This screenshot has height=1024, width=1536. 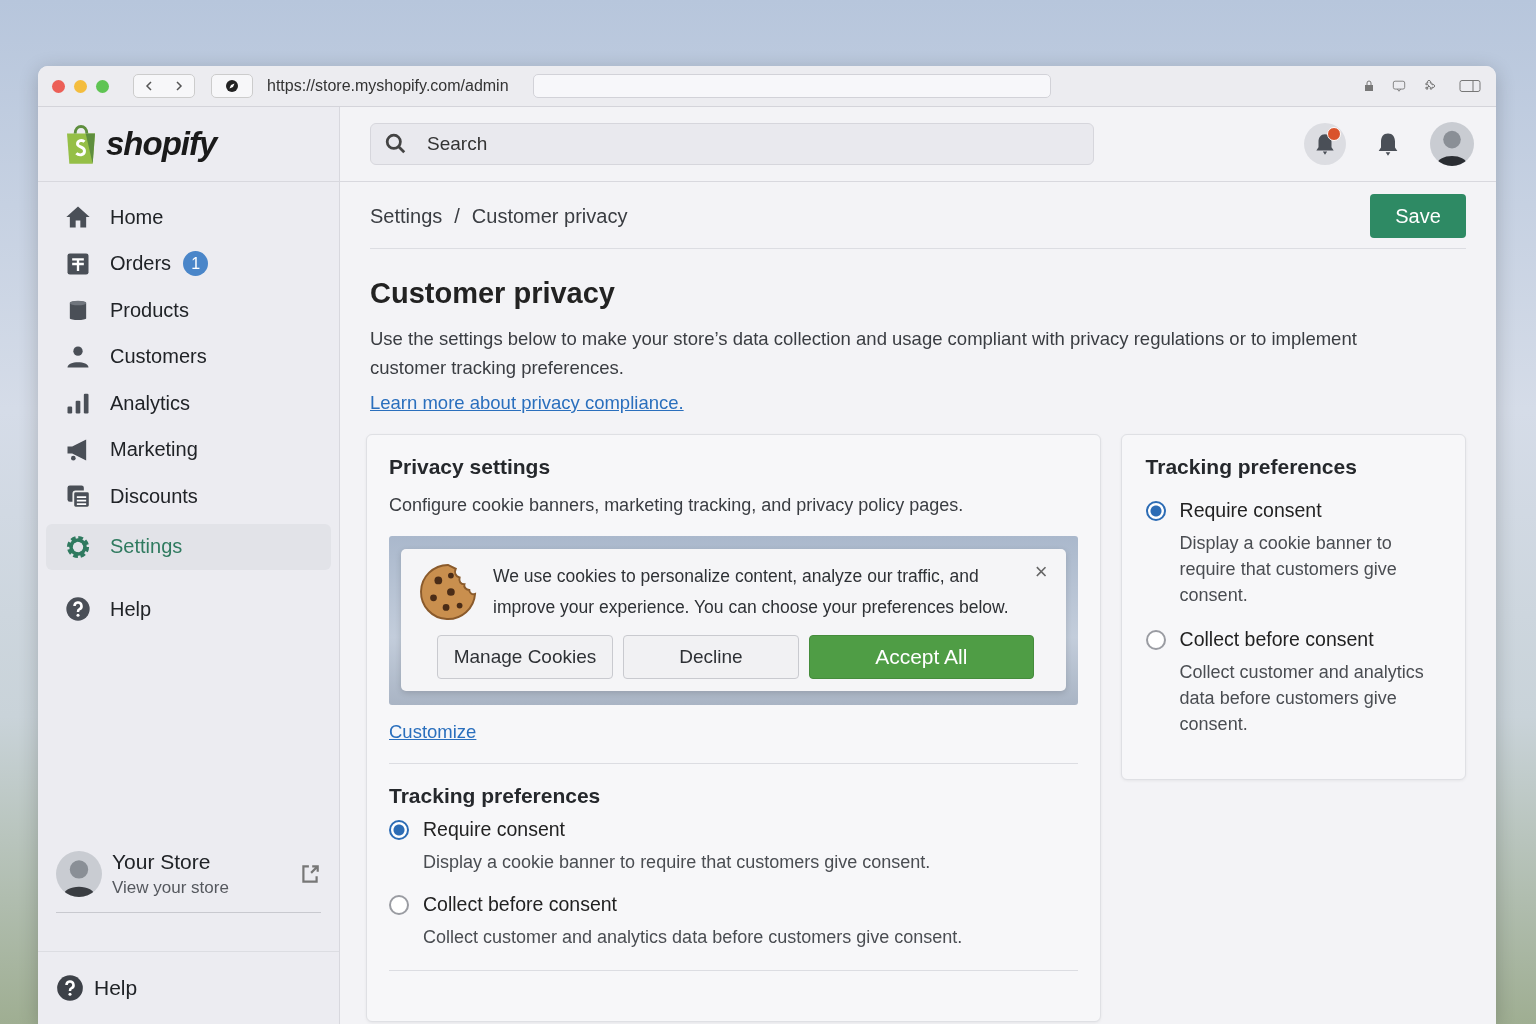 I want to click on save-button: Save, so click(x=1418, y=216).